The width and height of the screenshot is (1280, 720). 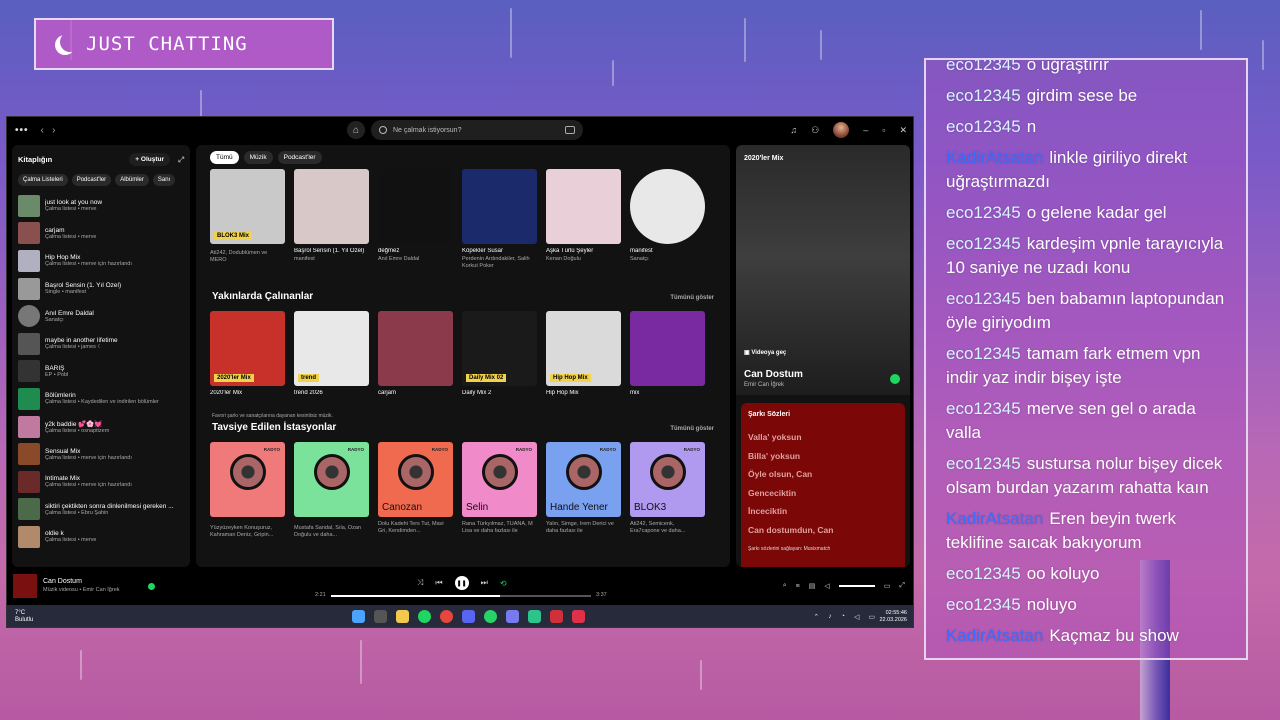 I want to click on queue-icon: ≡, so click(x=798, y=586).